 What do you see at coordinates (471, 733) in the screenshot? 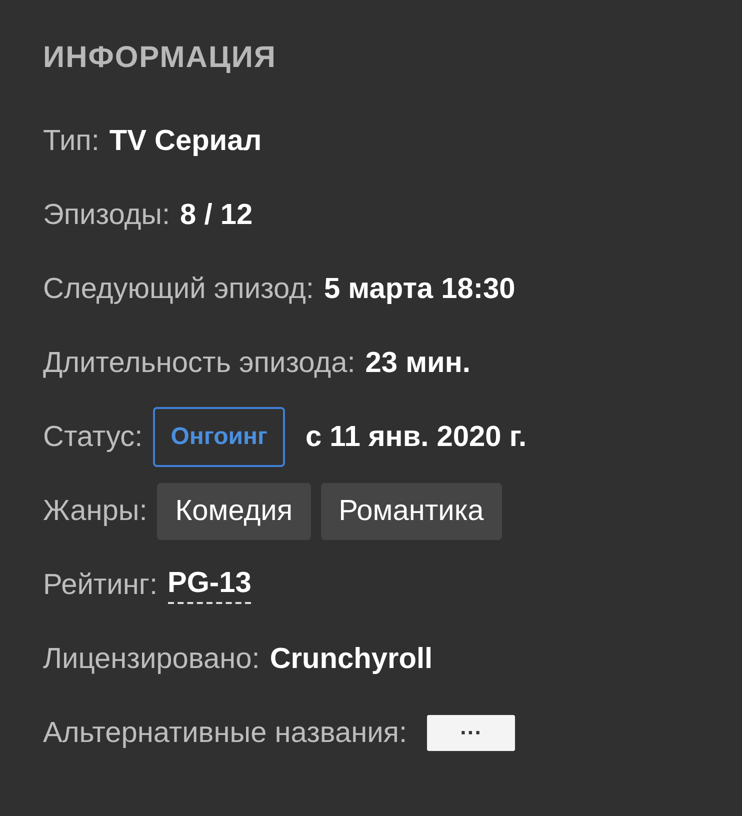
I see `expand-button: ···` at bounding box center [471, 733].